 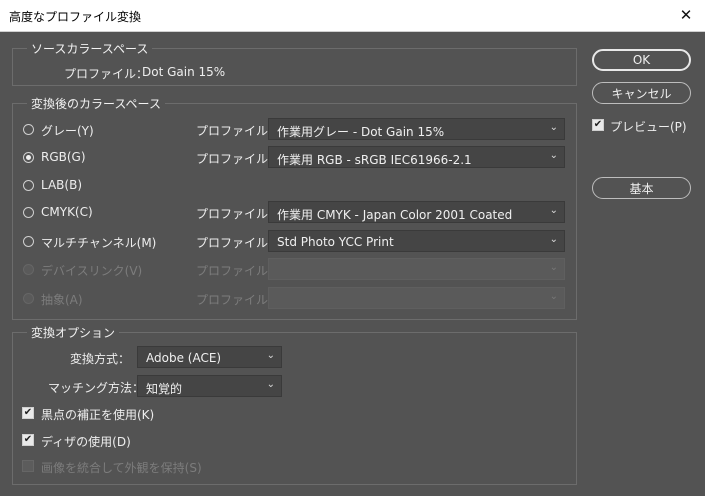 What do you see at coordinates (641, 93) in the screenshot?
I see `cancel-button: キャンセル` at bounding box center [641, 93].